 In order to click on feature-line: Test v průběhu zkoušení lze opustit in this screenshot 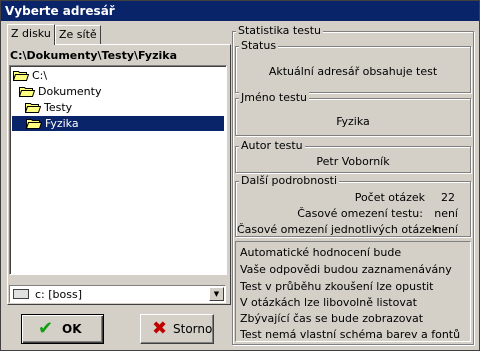, I will do `click(337, 286)`.